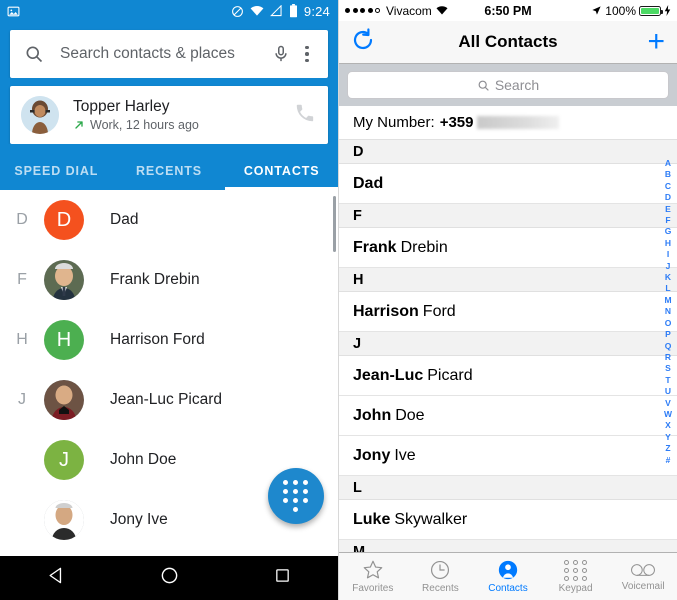 Image resolution: width=677 pixels, height=600 pixels. Describe the element at coordinates (281, 54) in the screenshot. I see `microphone-icon` at that location.